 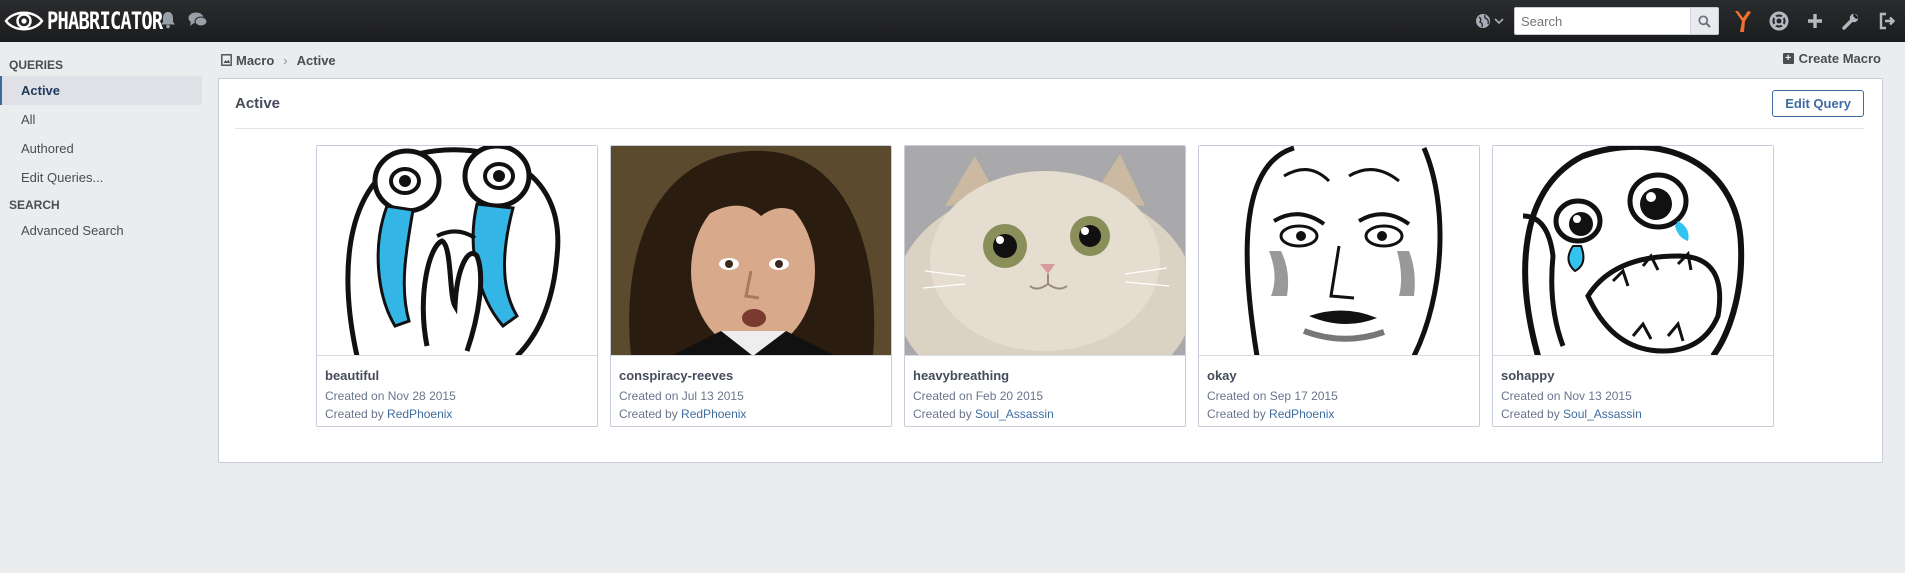 What do you see at coordinates (258, 103) in the screenshot?
I see `panel-title: Active` at bounding box center [258, 103].